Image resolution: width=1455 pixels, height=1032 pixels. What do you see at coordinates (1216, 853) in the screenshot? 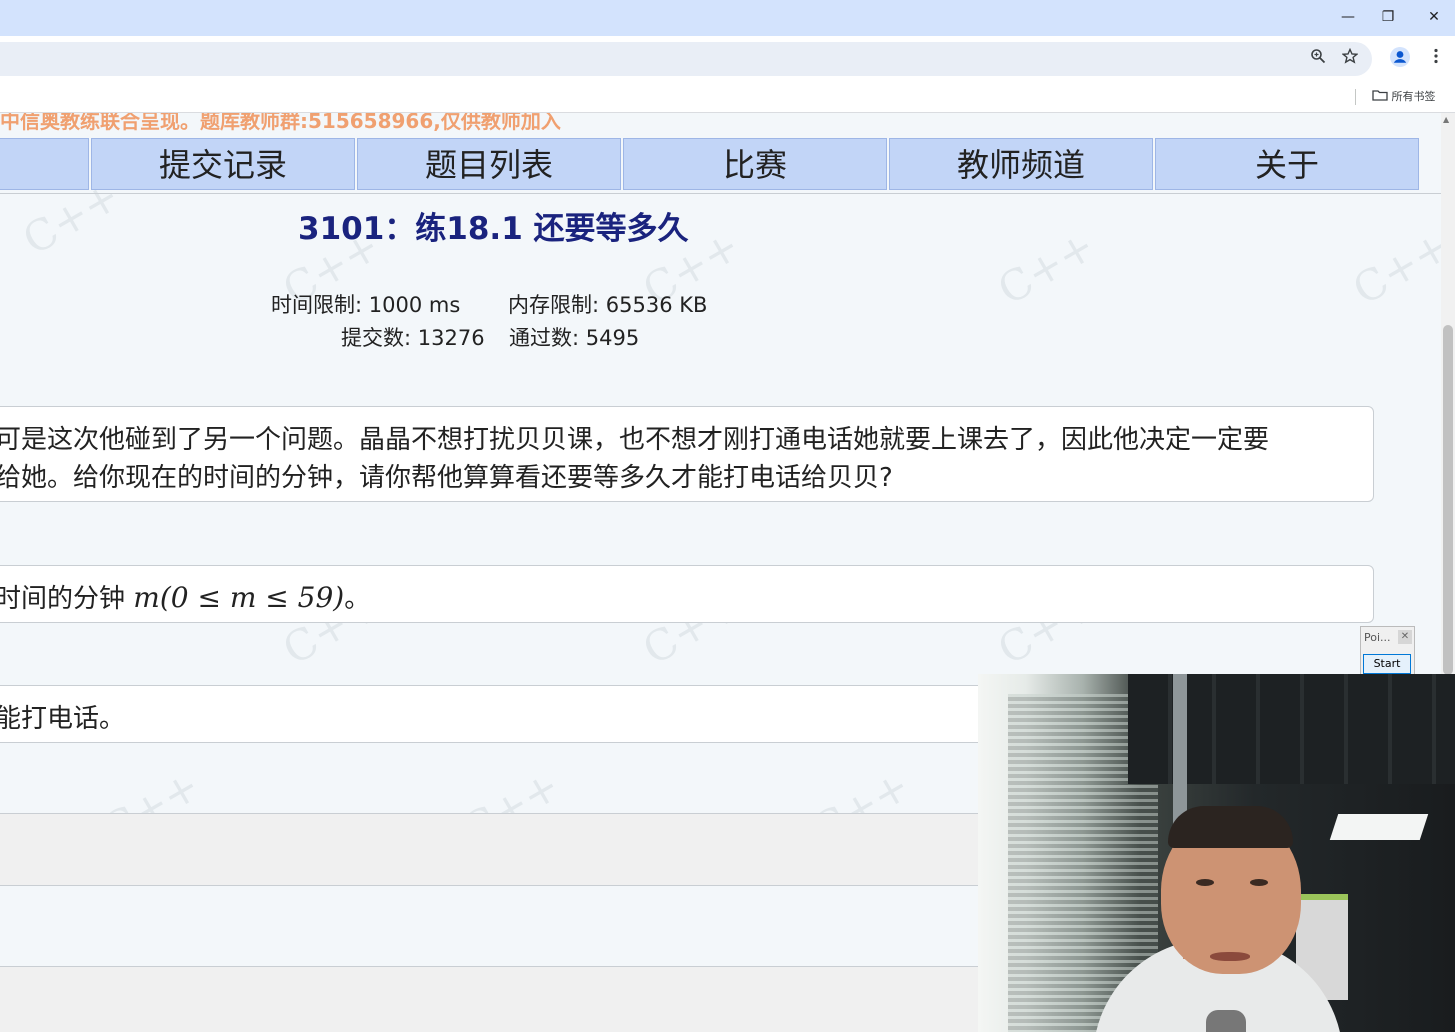
I see `webcam-overlay` at bounding box center [1216, 853].